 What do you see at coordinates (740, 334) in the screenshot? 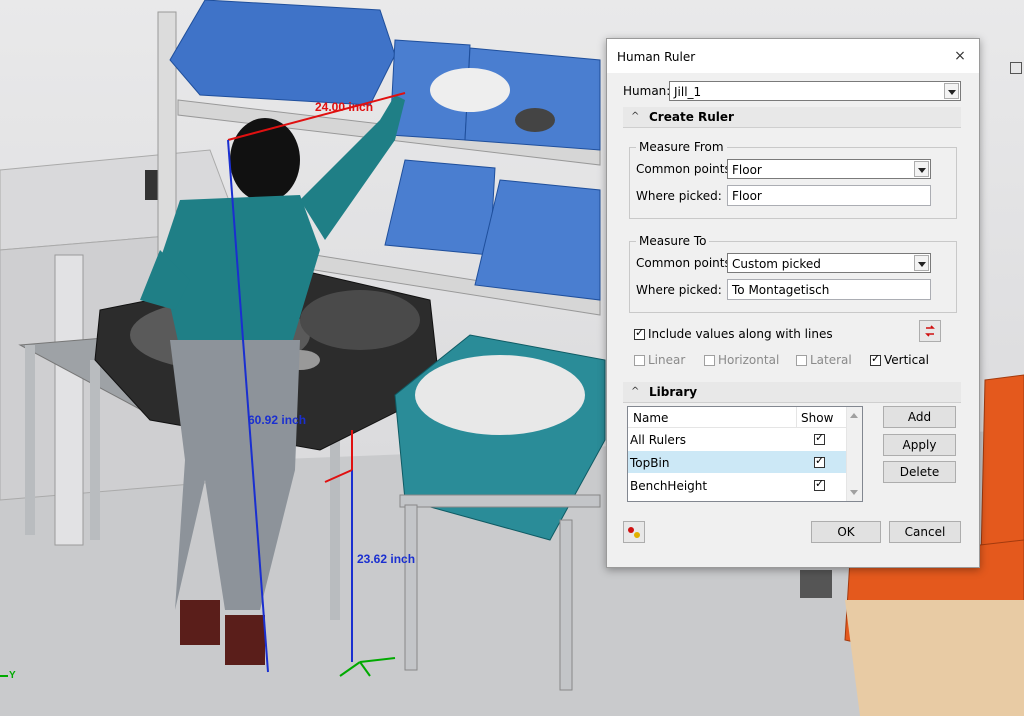
I see `include-values-label: Include values along with lines` at bounding box center [740, 334].